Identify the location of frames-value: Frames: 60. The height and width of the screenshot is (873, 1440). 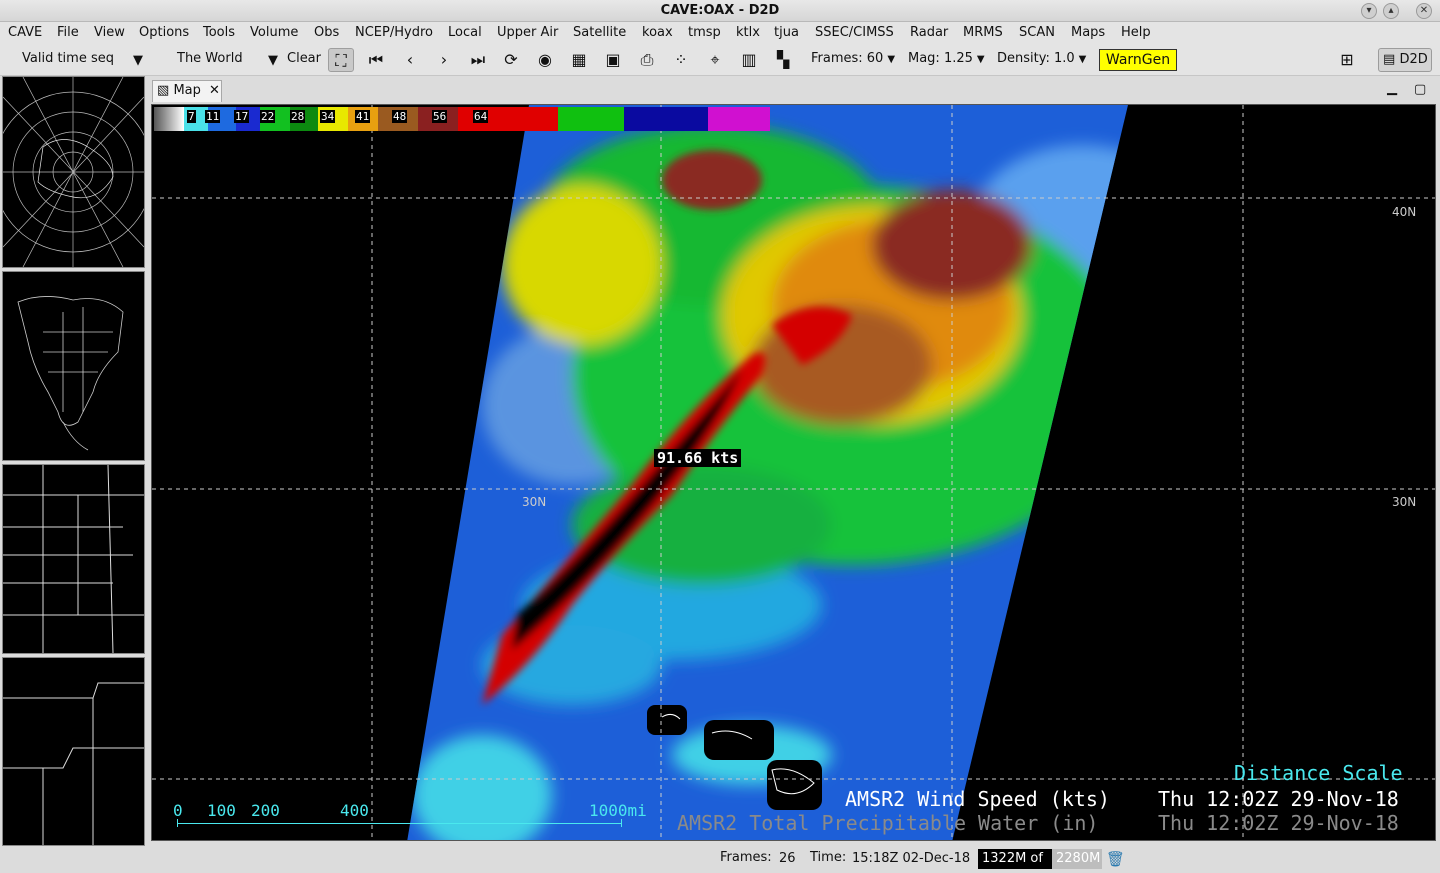
(847, 58).